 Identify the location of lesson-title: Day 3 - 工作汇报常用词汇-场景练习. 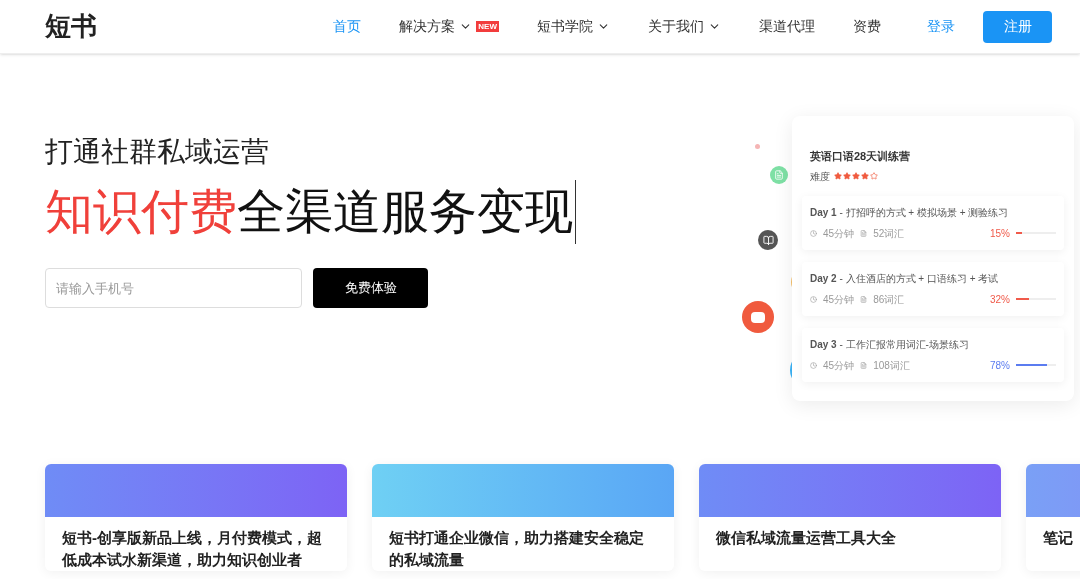
(890, 344).